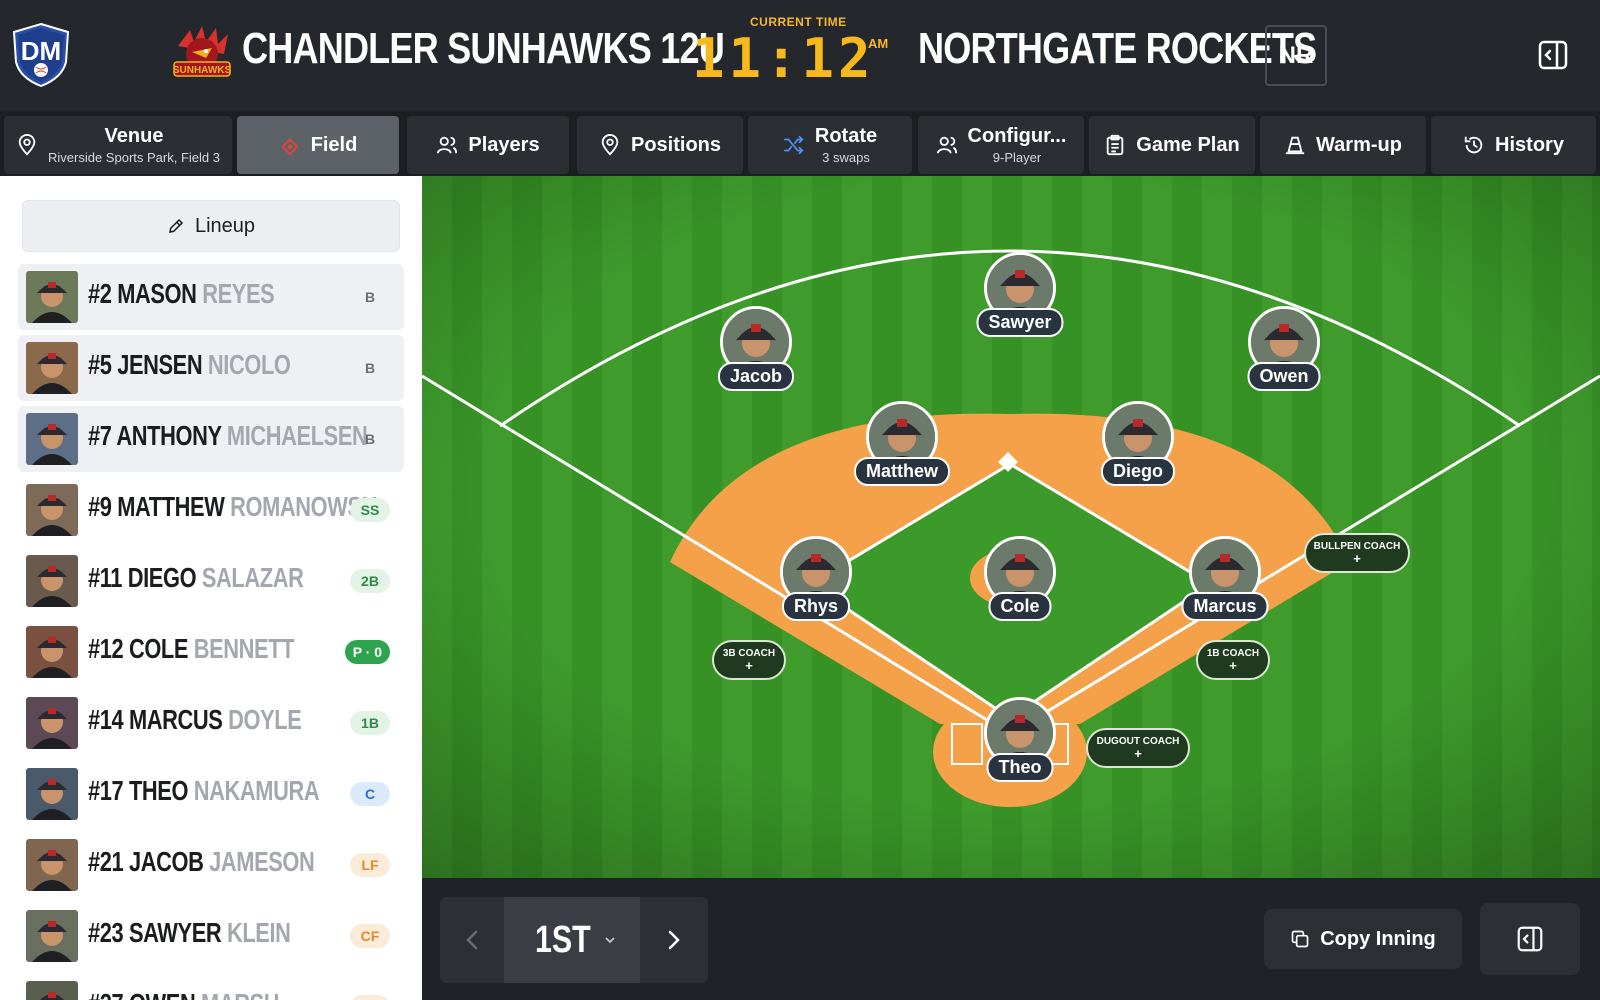 The image size is (1600, 1000). What do you see at coordinates (246, 364) in the screenshot?
I see `player-last-name: NICOLO` at bounding box center [246, 364].